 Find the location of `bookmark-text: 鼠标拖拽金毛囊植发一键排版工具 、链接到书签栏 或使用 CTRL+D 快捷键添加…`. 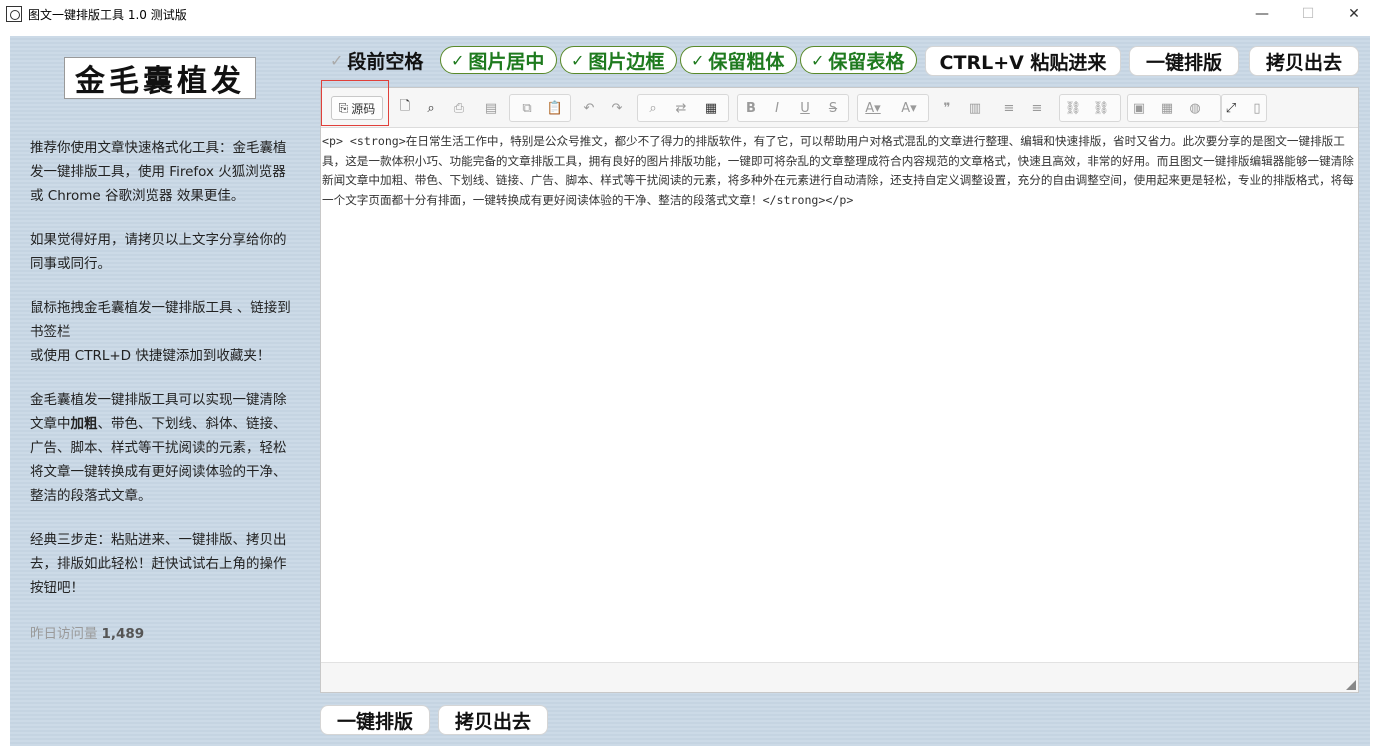

bookmark-text: 鼠标拖拽金毛囊植发一键排版工具 、链接到书签栏 或使用 CTRL+D 快捷键添加… is located at coordinates (161, 332).